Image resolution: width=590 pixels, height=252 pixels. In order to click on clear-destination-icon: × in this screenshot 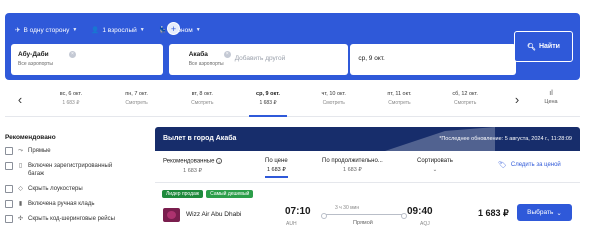, I will do `click(227, 54)`.